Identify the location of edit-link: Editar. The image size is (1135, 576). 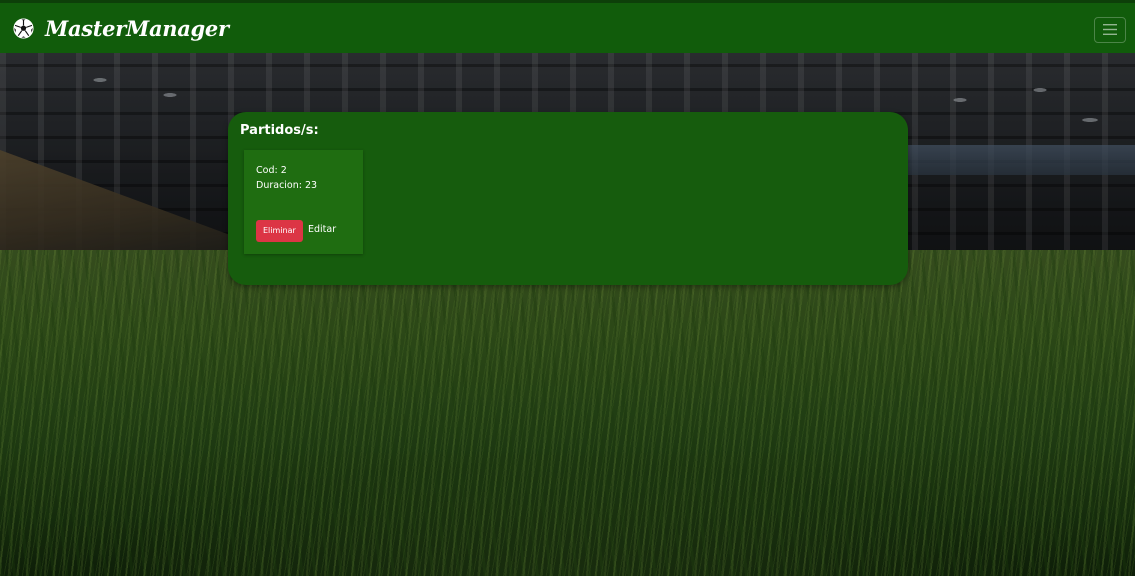
(322, 229).